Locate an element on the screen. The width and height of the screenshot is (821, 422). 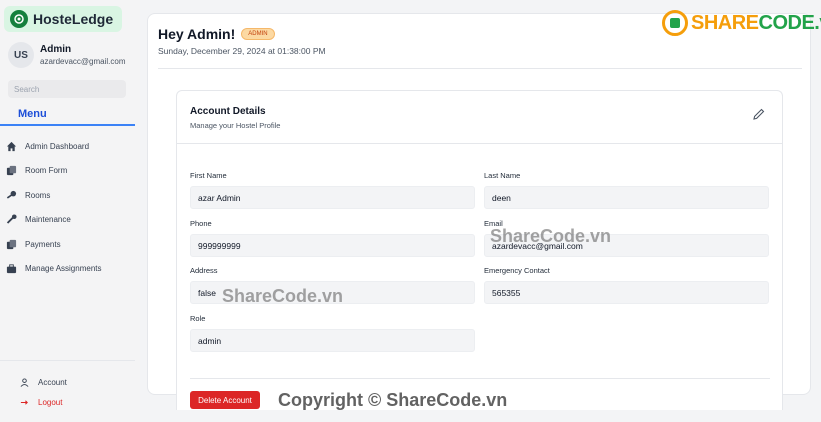
header-divider is located at coordinates (480, 68).